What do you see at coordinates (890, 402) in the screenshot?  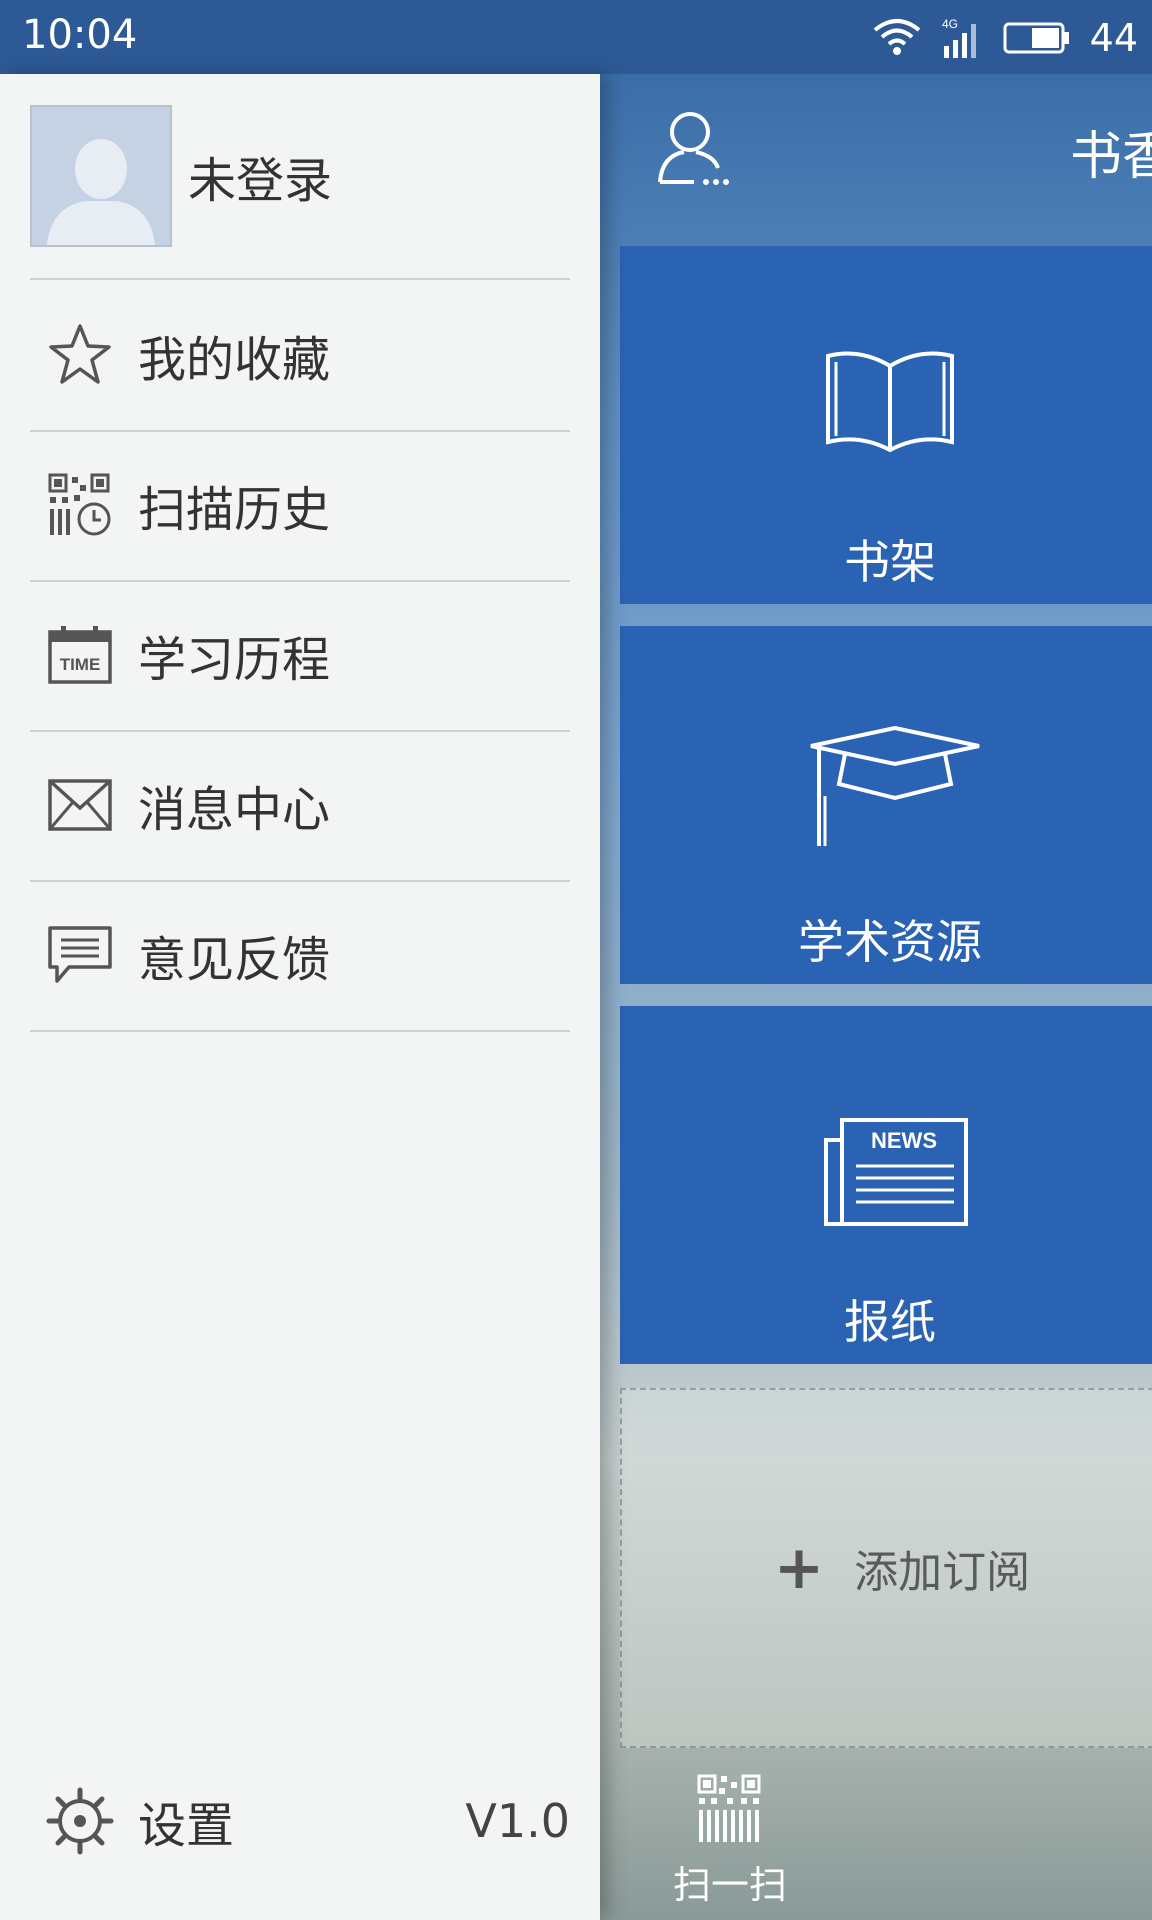 I see `book-icon` at bounding box center [890, 402].